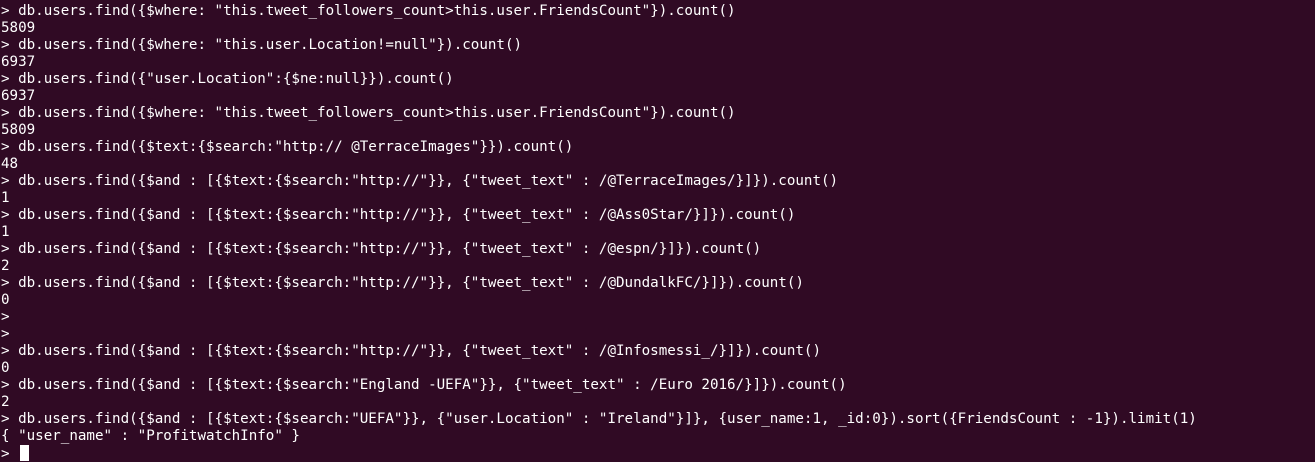 The height and width of the screenshot is (462, 1315). Describe the element at coordinates (24, 453) in the screenshot. I see `text-cursor` at that location.